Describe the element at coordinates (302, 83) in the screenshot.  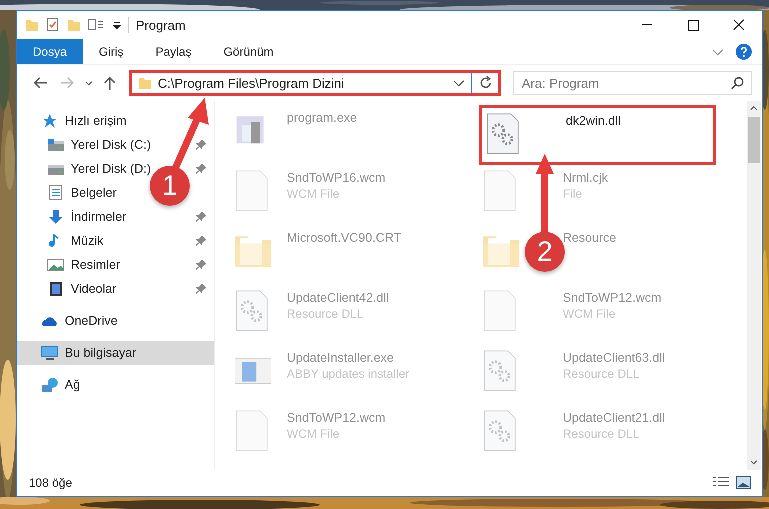
I see `address-path: C:\Program Files\Program Dizini` at that location.